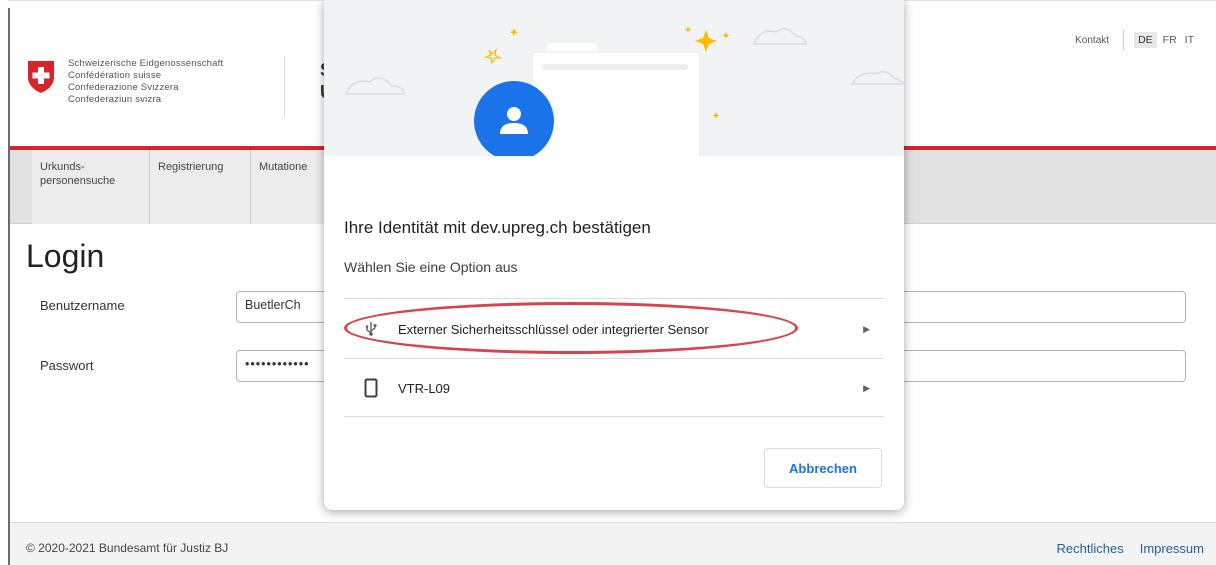 The height and width of the screenshot is (565, 1216). I want to click on copyright-text: © 2020-2021 Bundesamt für Justiz BJ, so click(127, 548).